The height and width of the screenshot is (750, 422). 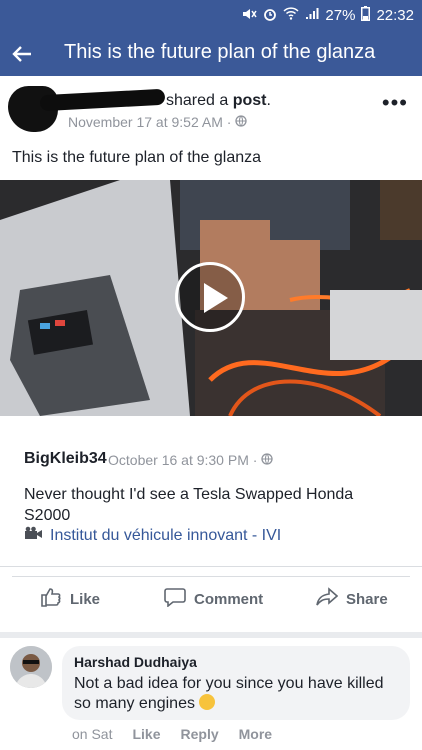 I want to click on section-divider, so click(x=211, y=635).